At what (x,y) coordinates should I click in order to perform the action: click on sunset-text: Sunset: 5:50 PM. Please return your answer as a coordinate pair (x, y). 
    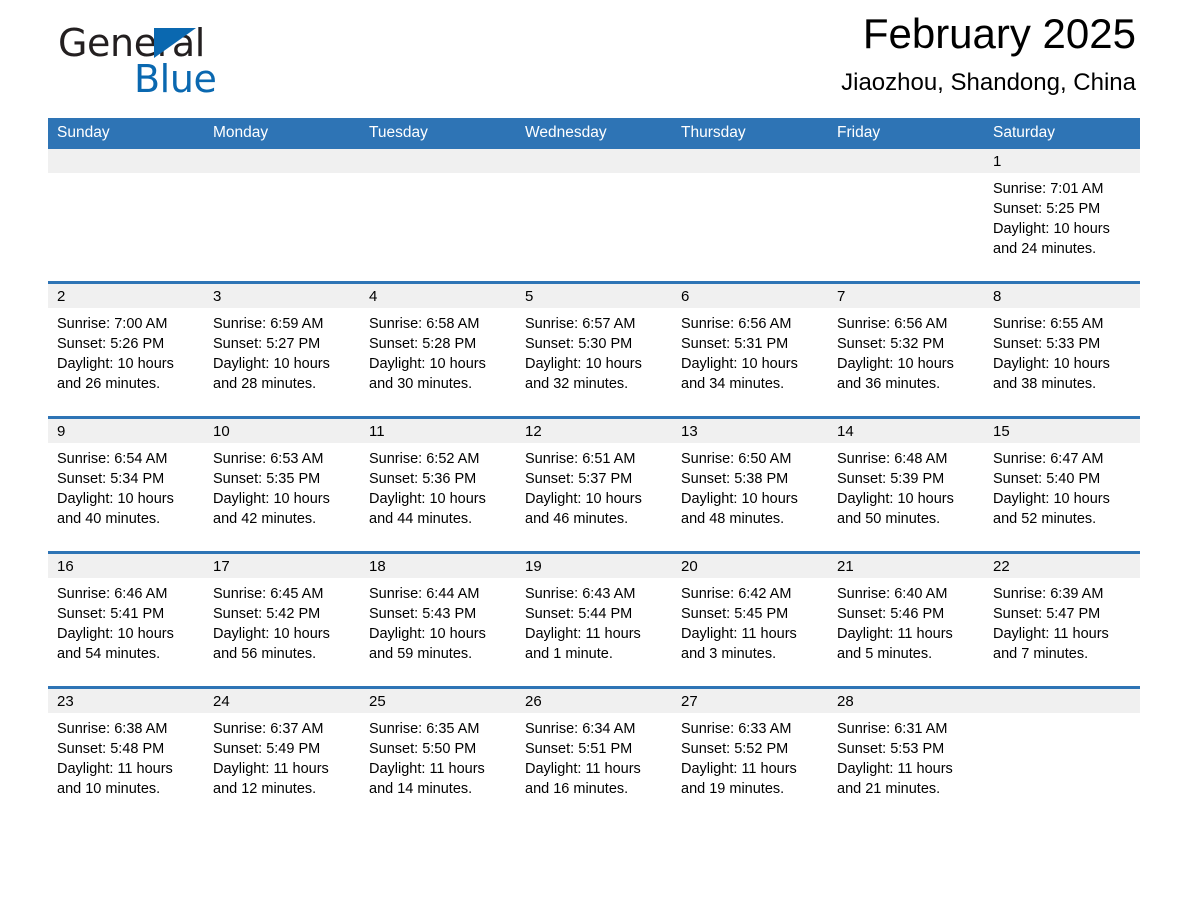
    Looking at the image, I should click on (423, 749).